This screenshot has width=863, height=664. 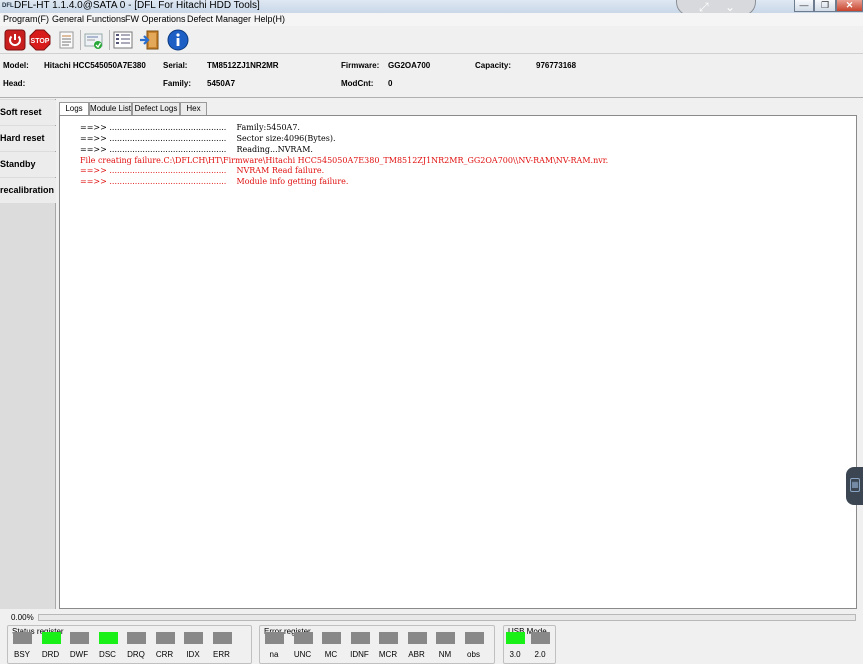 What do you see at coordinates (360, 638) in the screenshot?
I see `error-led-idnf` at bounding box center [360, 638].